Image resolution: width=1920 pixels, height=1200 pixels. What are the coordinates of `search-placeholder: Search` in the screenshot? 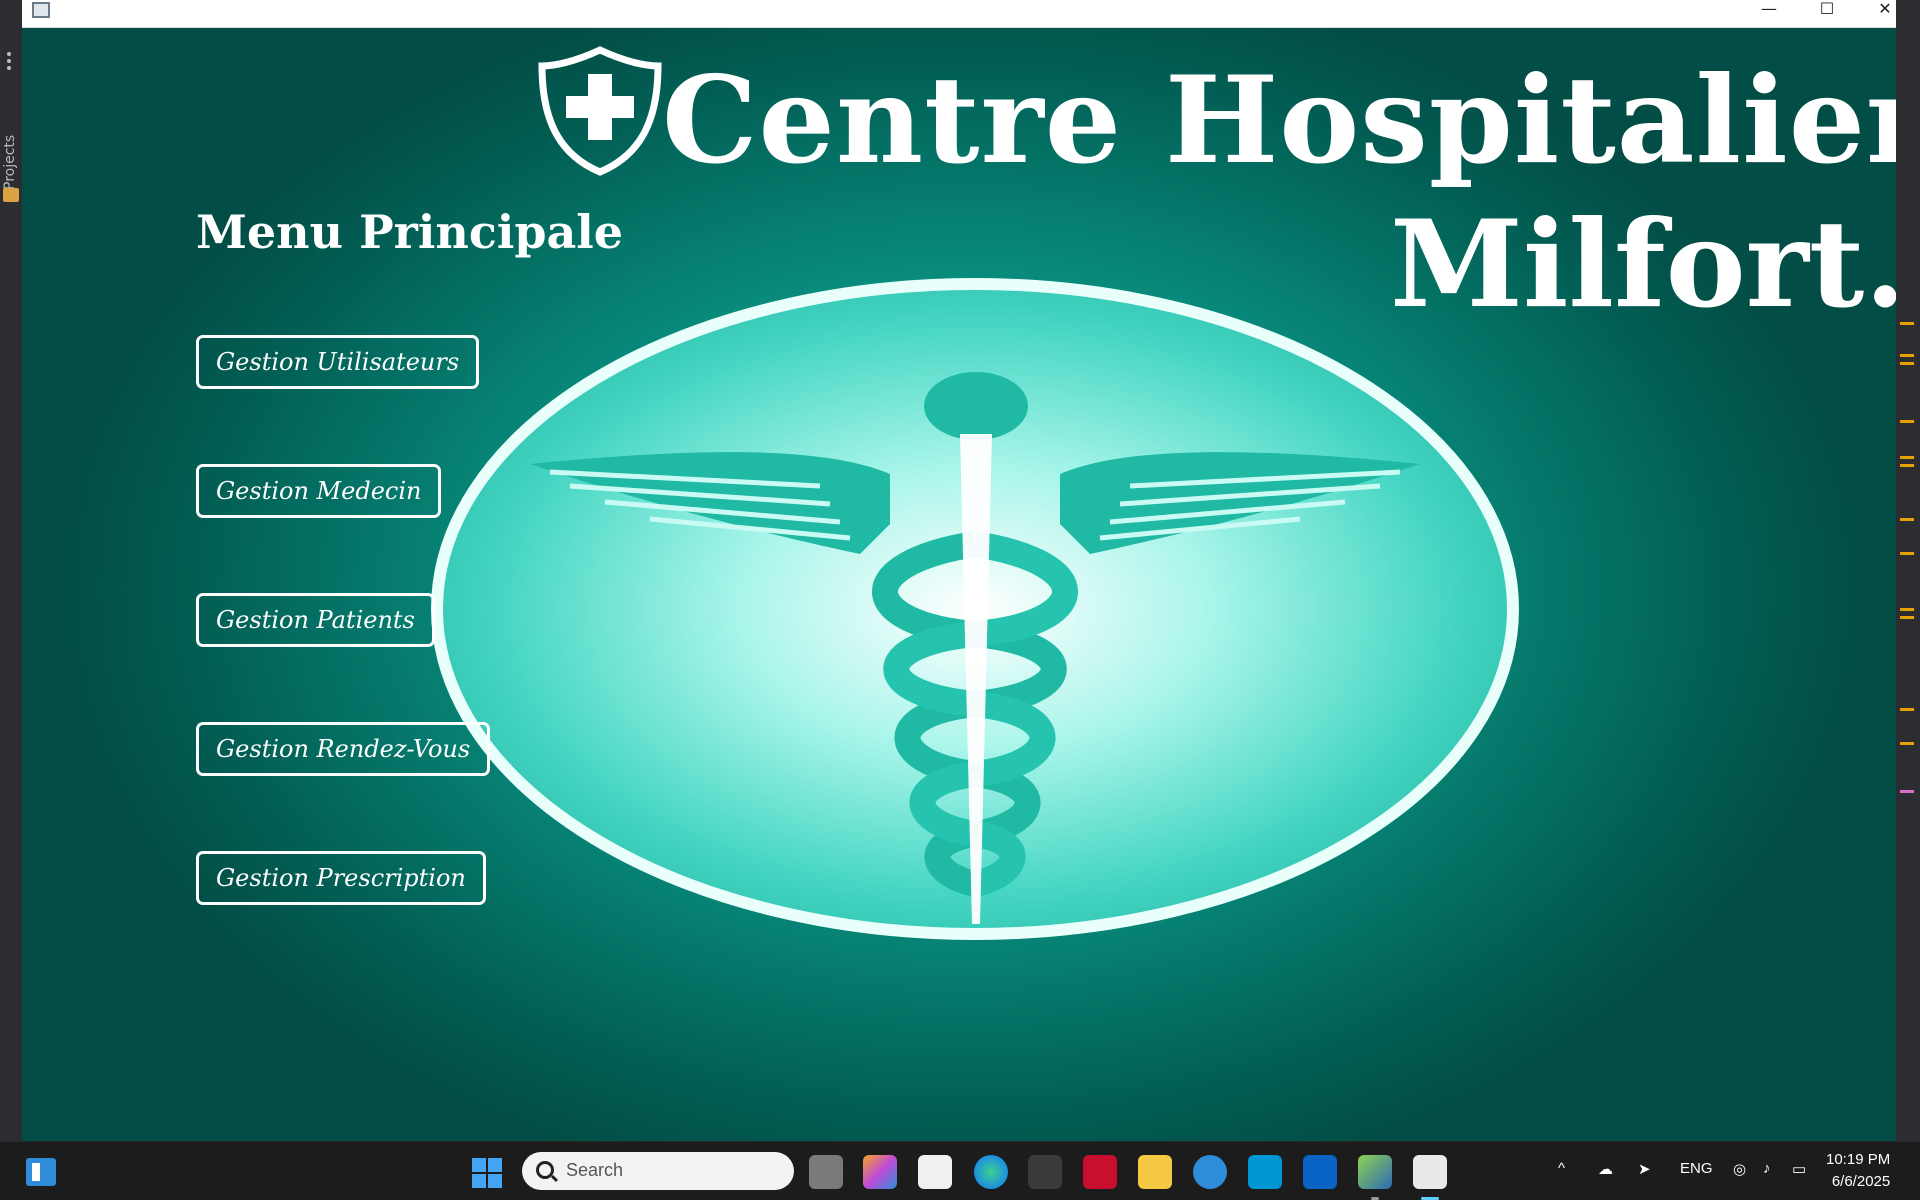 It's located at (595, 1170).